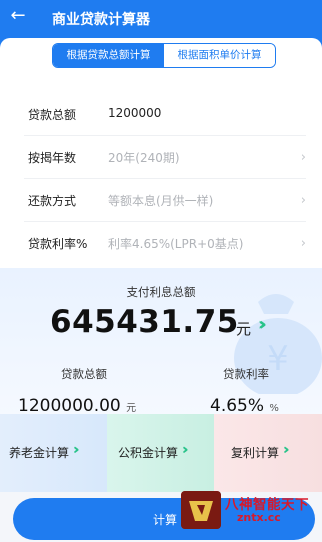 This screenshot has width=322, height=542. I want to click on loan-years-row: 按揭年数 20年(240期) ›, so click(165, 158).